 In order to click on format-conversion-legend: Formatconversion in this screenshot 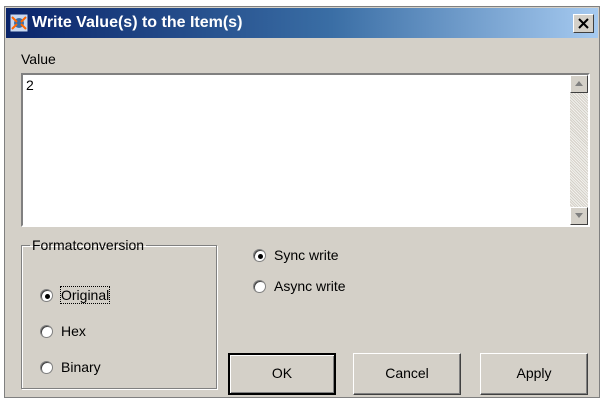, I will do `click(88, 245)`.